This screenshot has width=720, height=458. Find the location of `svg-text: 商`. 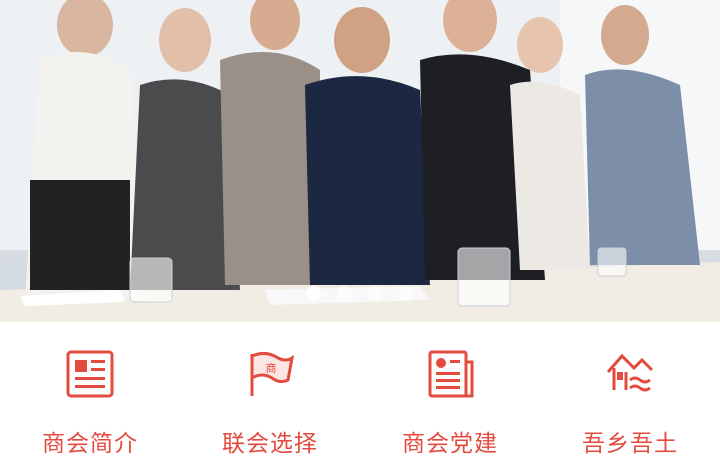

svg-text: 商 is located at coordinates (271, 368).